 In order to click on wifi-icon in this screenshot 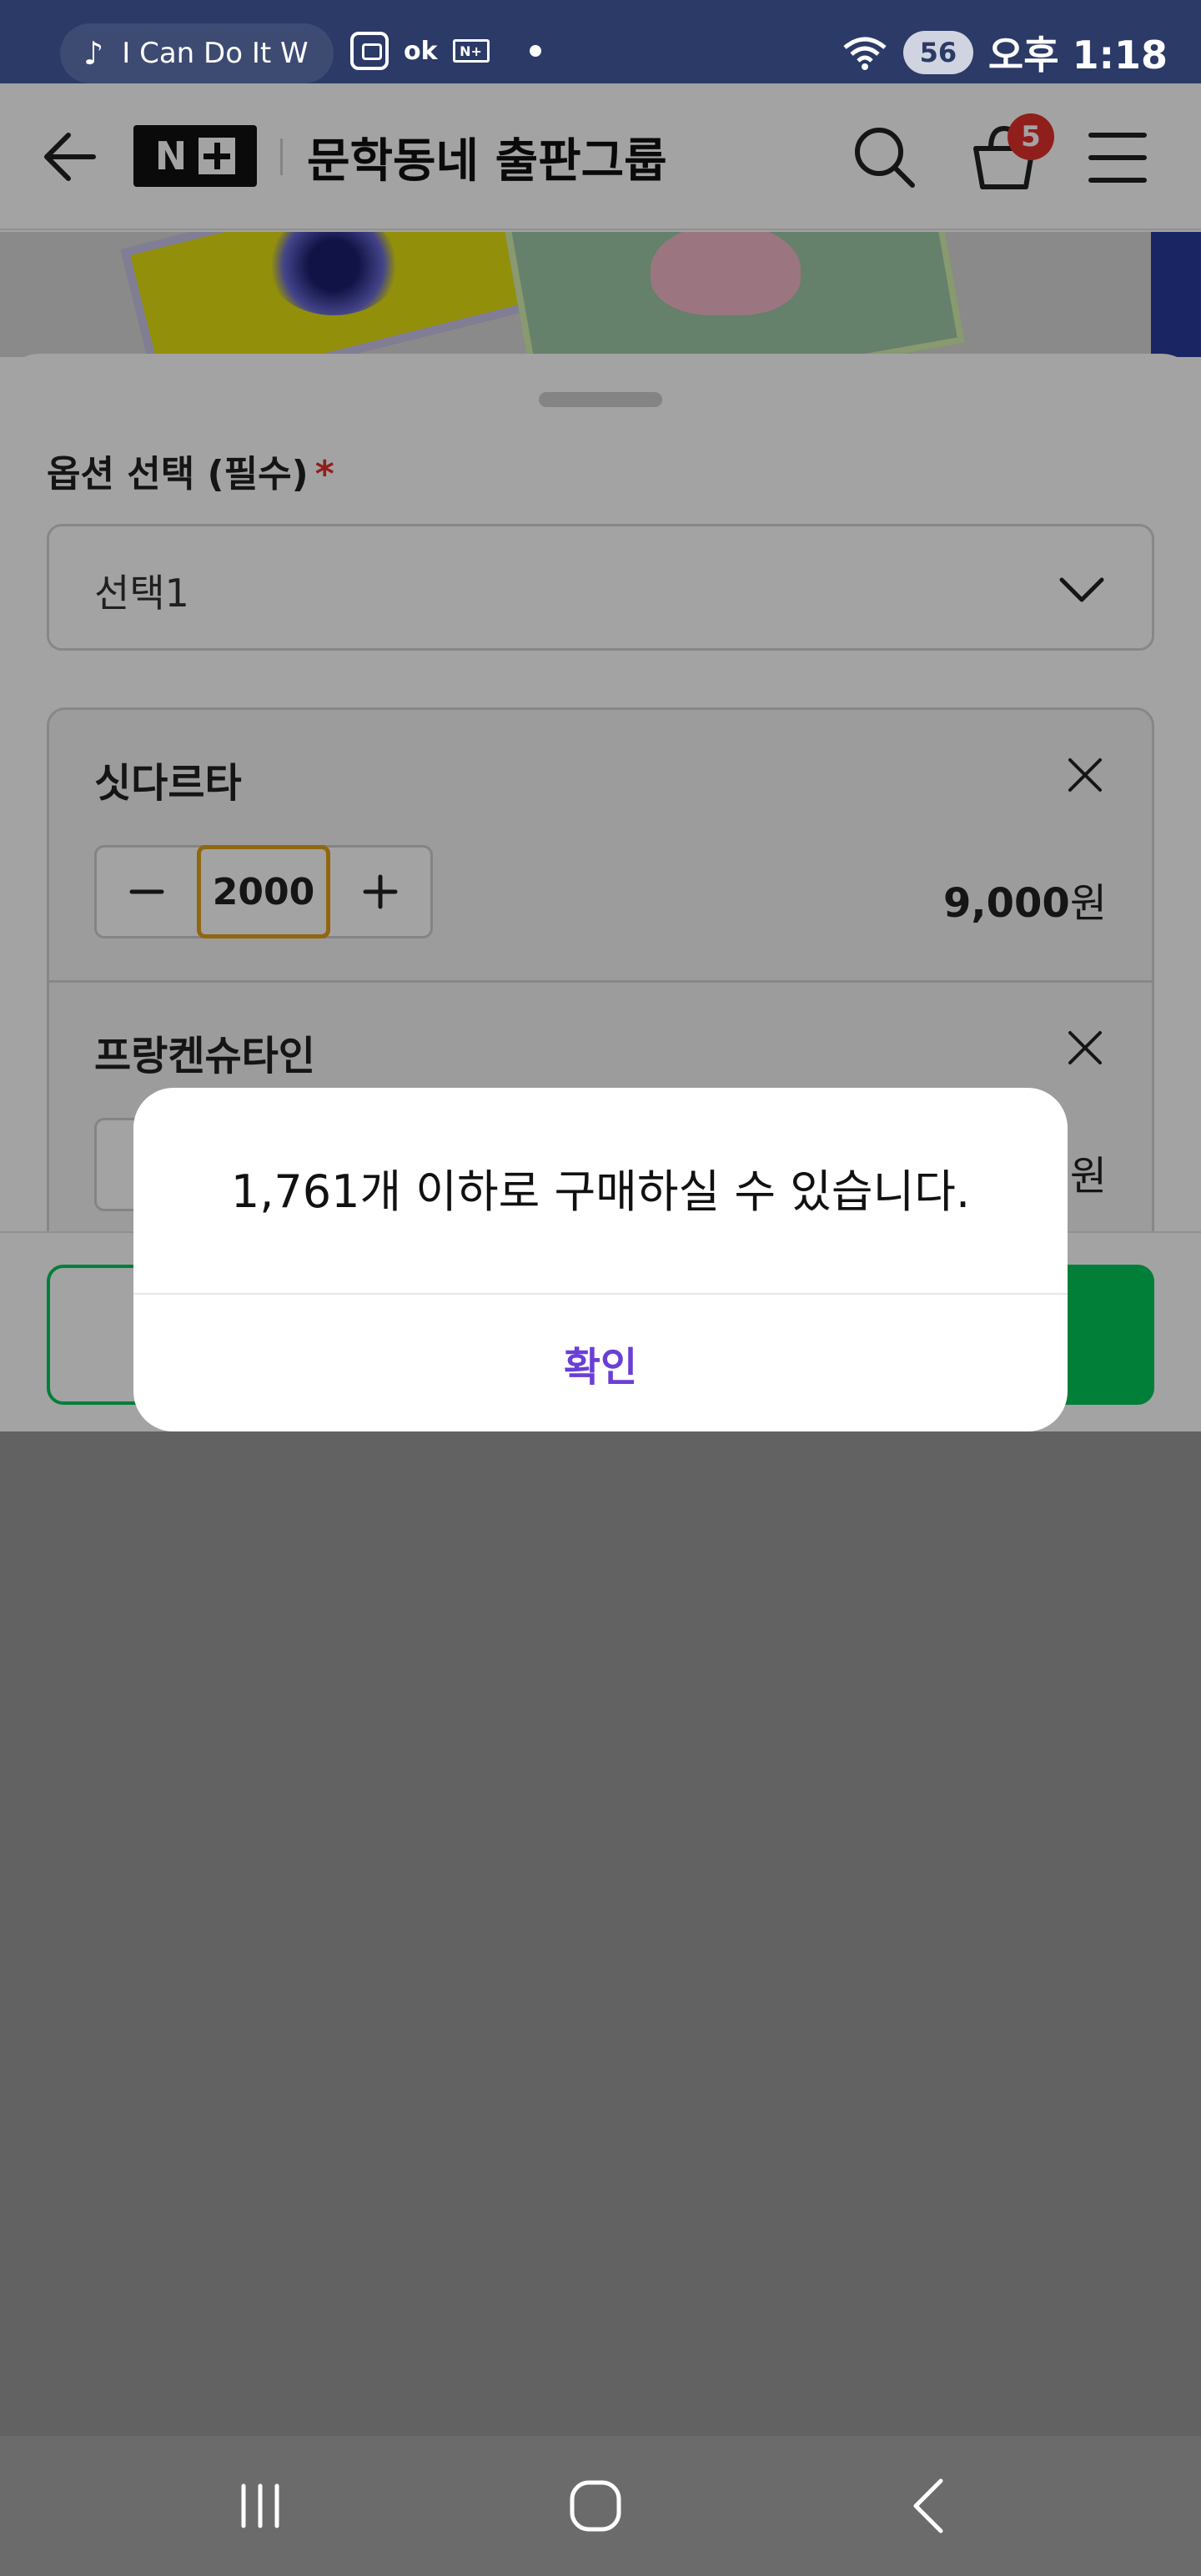, I will do `click(865, 53)`.